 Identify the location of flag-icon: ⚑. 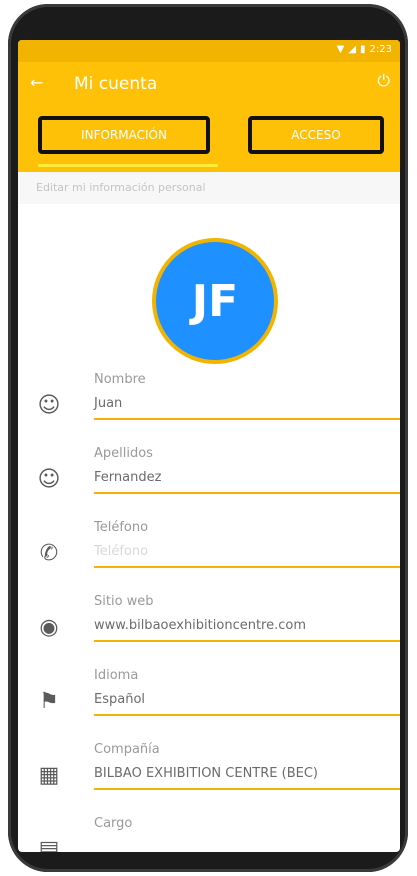
(49, 701).